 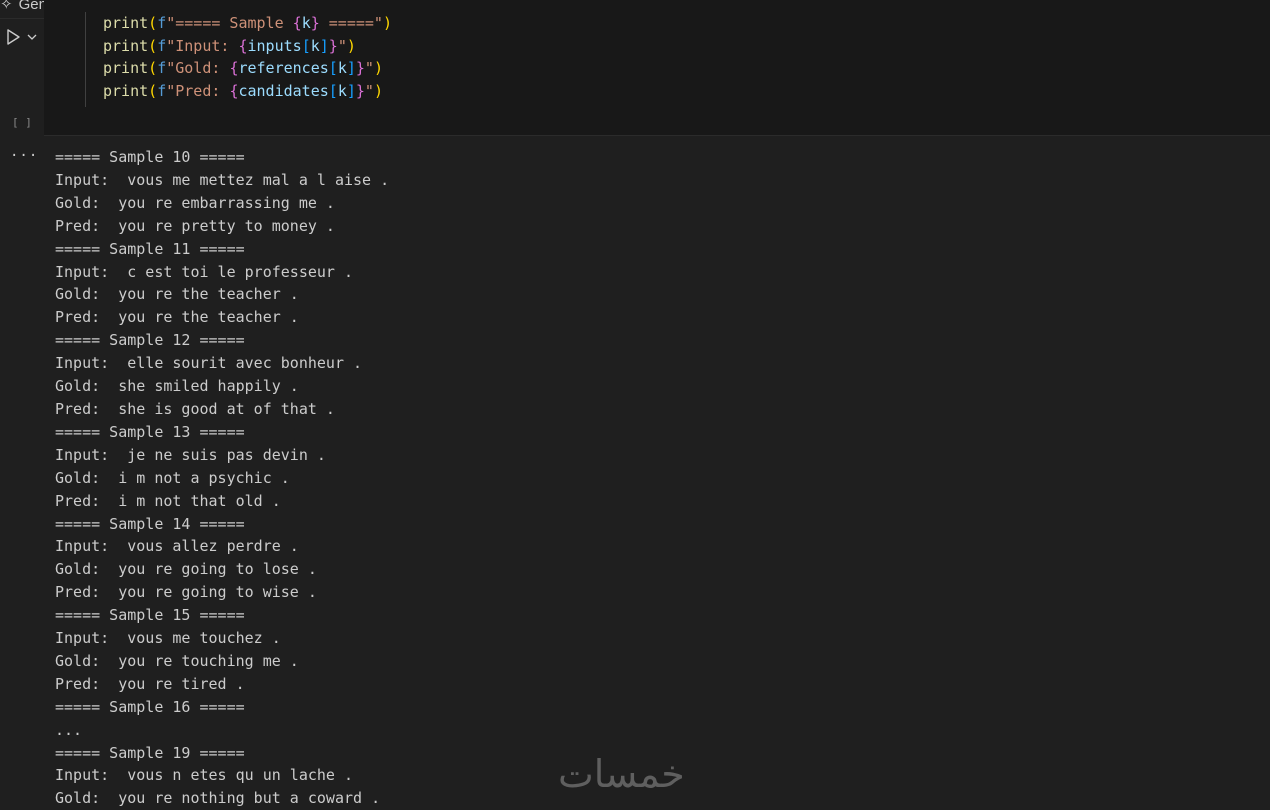 What do you see at coordinates (186, 569) in the screenshot?
I see `output-line: Gold: you re going to lose .` at bounding box center [186, 569].